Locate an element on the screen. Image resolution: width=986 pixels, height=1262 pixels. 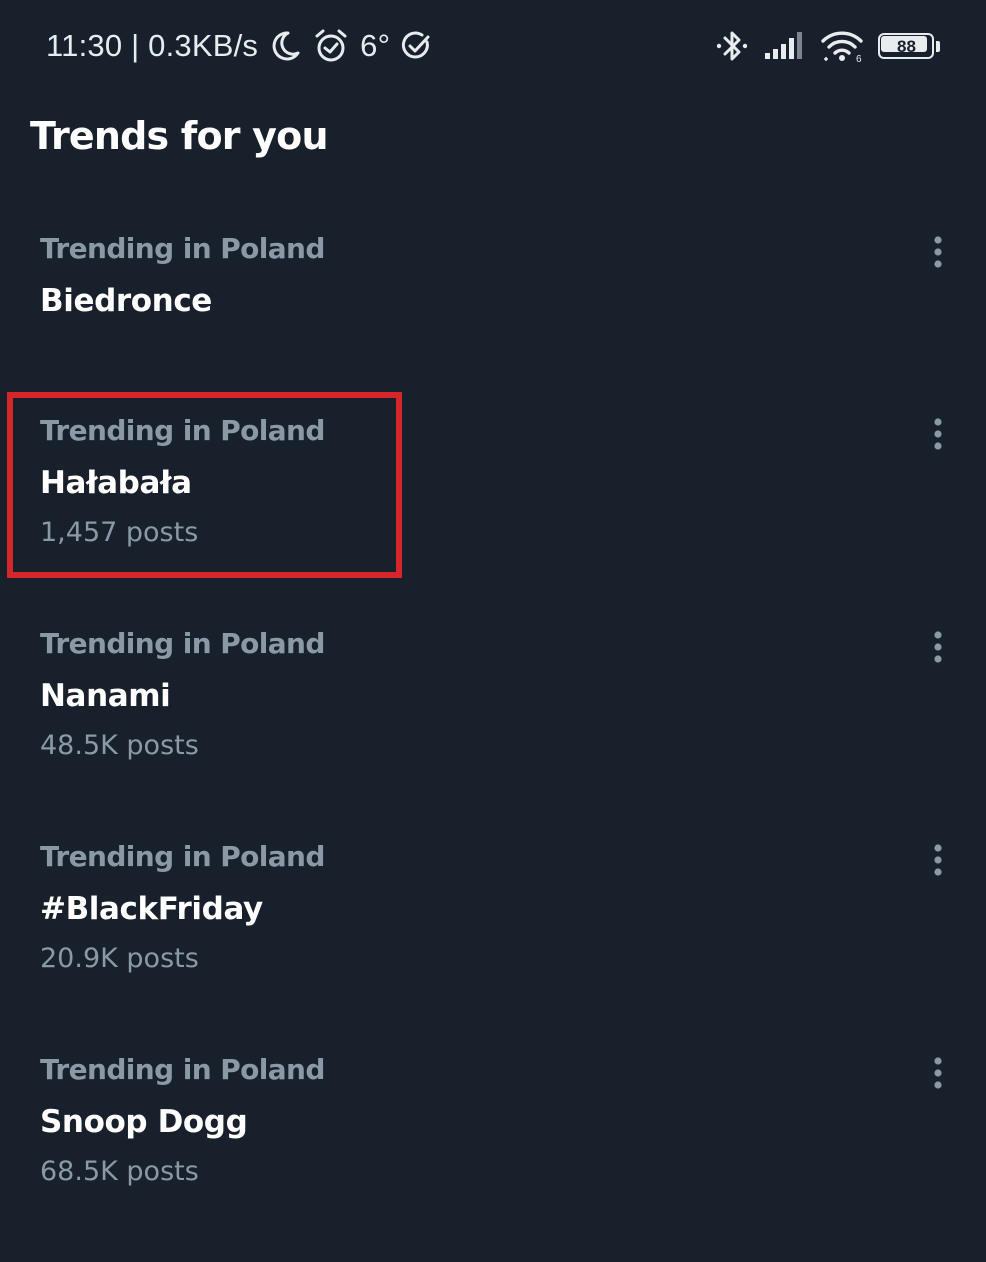
wifi-icon: 6 is located at coordinates (842, 46).